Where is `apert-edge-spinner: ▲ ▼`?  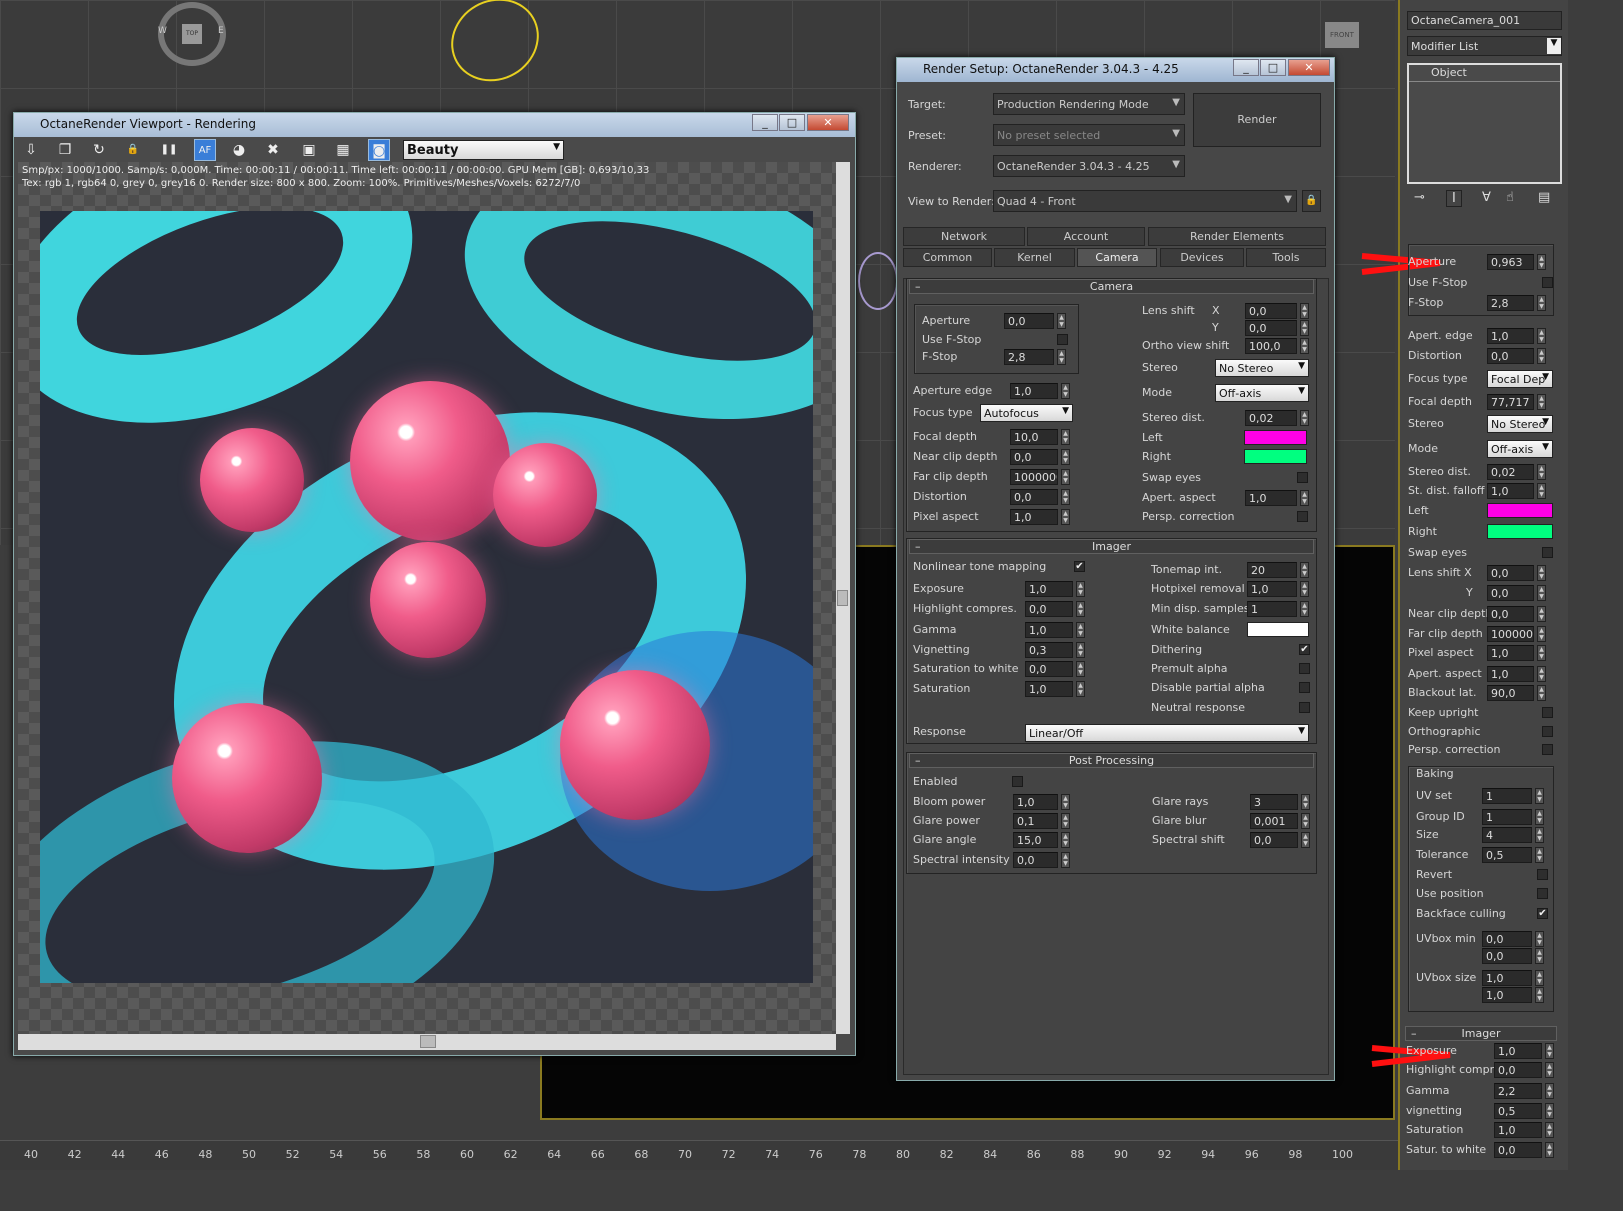
apert-edge-spinner: ▲ ▼ is located at coordinates (1541, 336).